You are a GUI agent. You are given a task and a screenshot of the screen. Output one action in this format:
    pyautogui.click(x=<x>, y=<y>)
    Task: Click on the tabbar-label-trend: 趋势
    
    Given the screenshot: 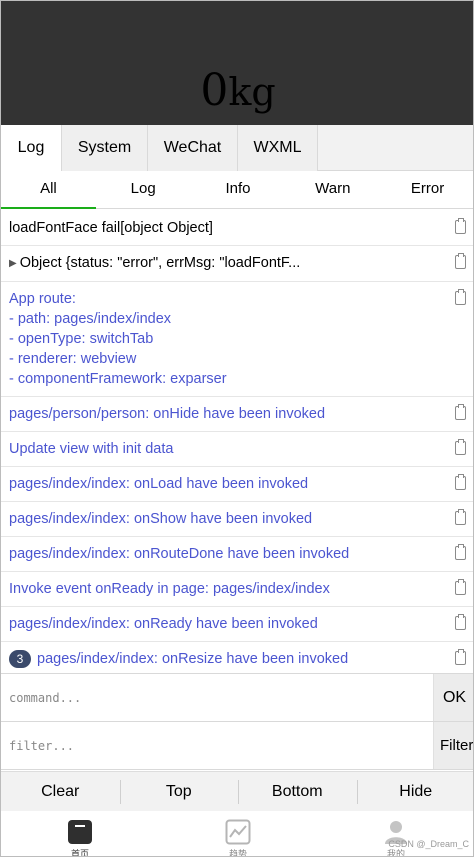 What is the action you would take?
    pyautogui.click(x=237, y=853)
    